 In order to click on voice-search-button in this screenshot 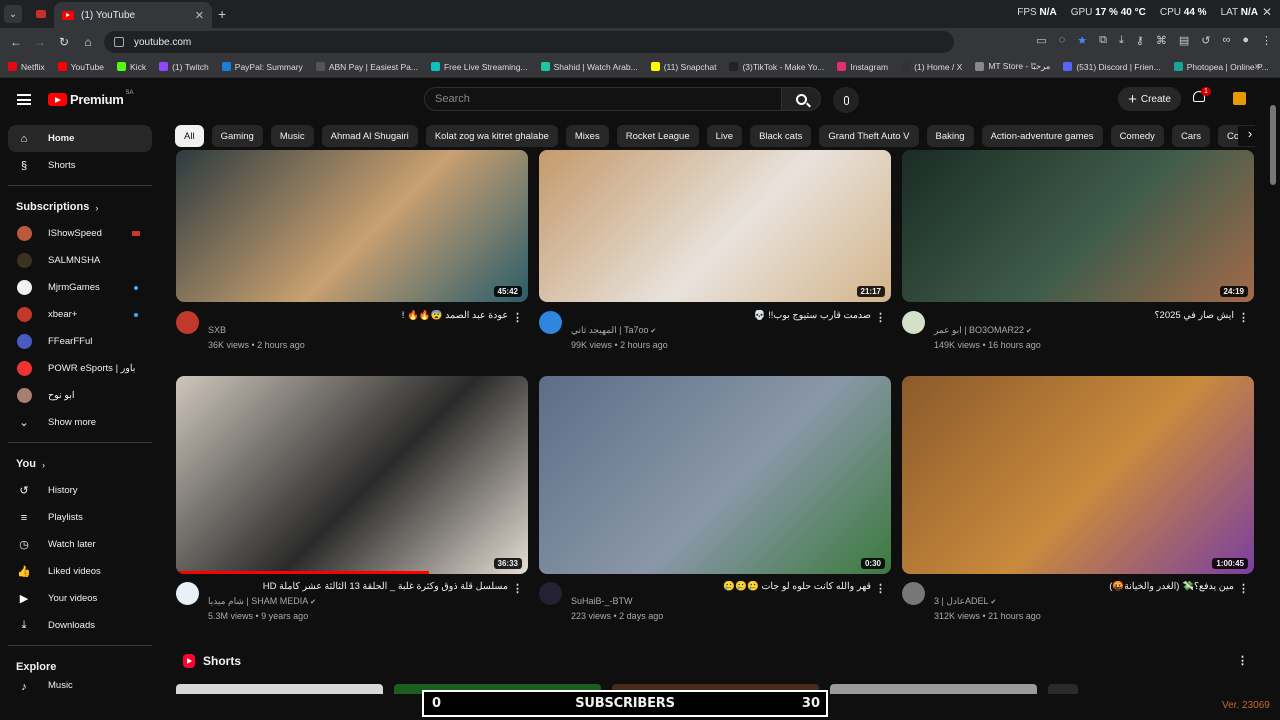, I will do `click(846, 100)`.